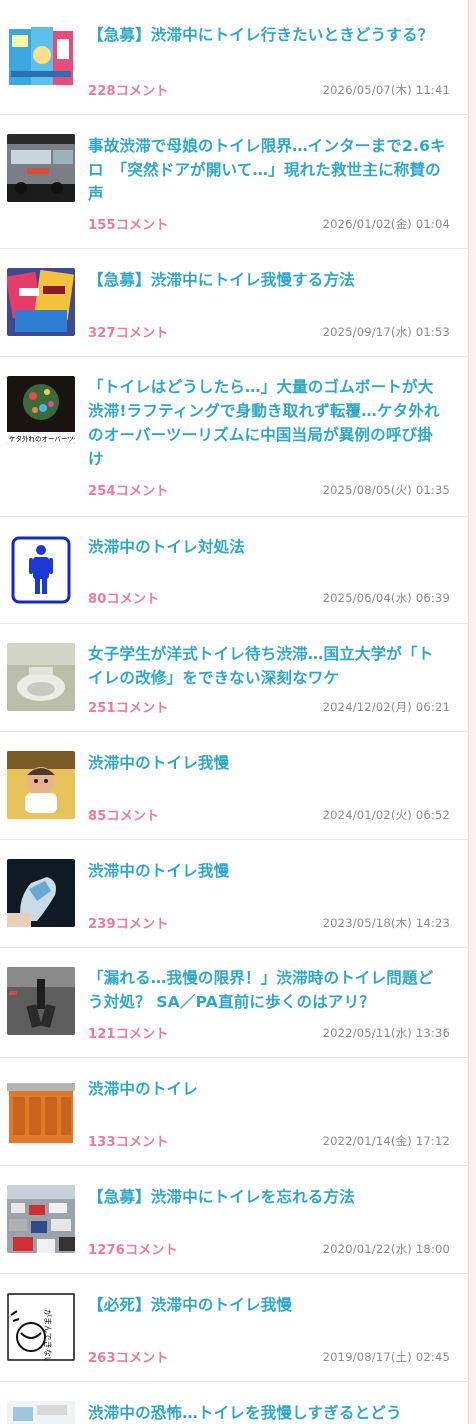 The image size is (476, 1424). I want to click on post-date: 2022/05/11(水) 13:36, so click(386, 1033).